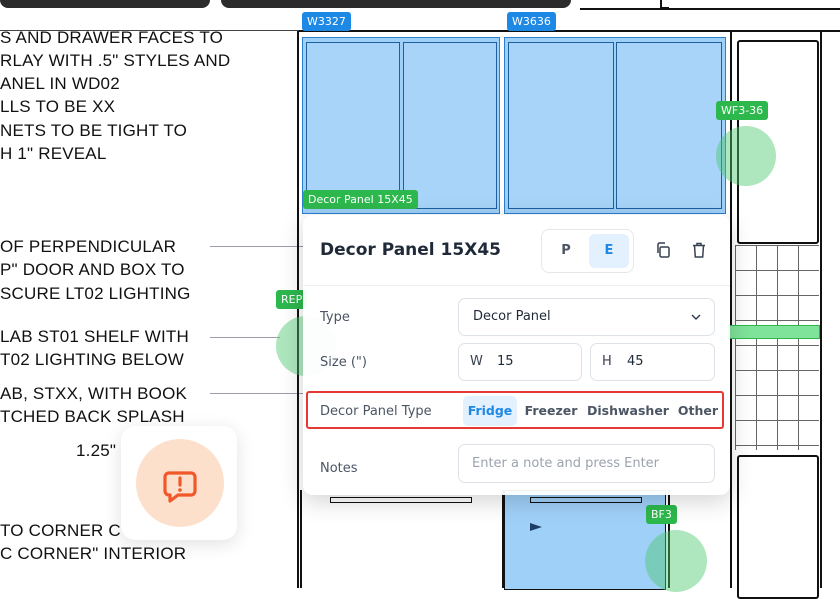 This screenshot has height=599, width=840. I want to click on trash-icon, so click(699, 250).